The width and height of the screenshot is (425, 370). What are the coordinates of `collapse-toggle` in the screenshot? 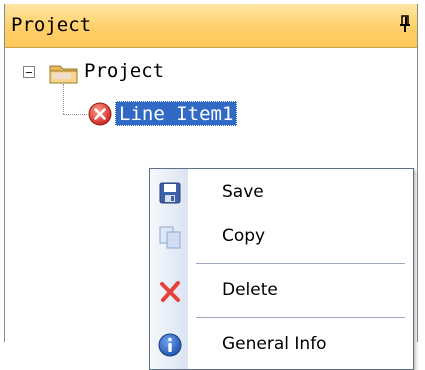 It's located at (29, 72).